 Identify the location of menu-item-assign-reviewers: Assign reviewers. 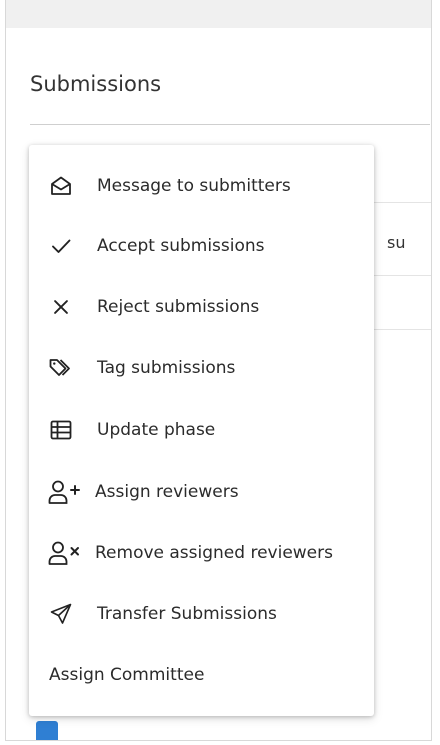
(201, 492).